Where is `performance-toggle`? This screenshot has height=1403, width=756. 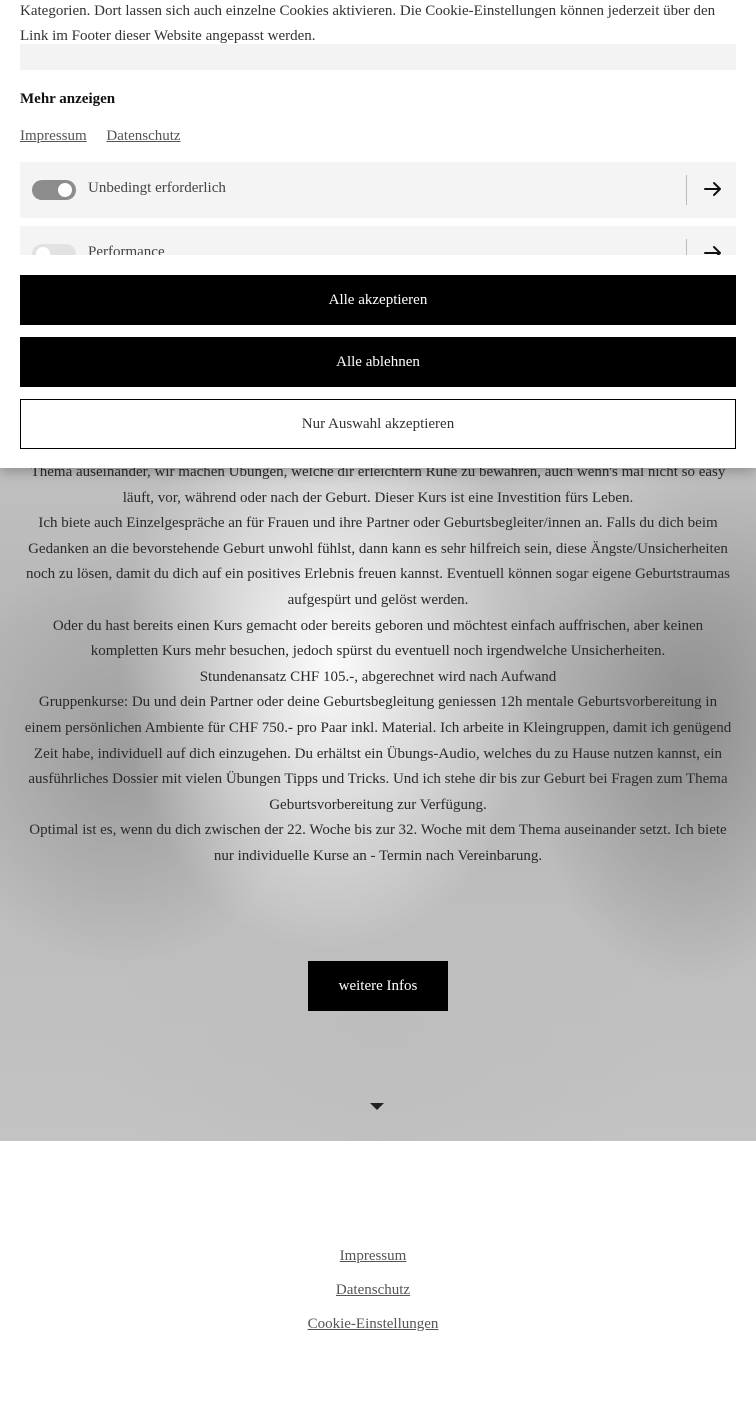 performance-toggle is located at coordinates (54, 249).